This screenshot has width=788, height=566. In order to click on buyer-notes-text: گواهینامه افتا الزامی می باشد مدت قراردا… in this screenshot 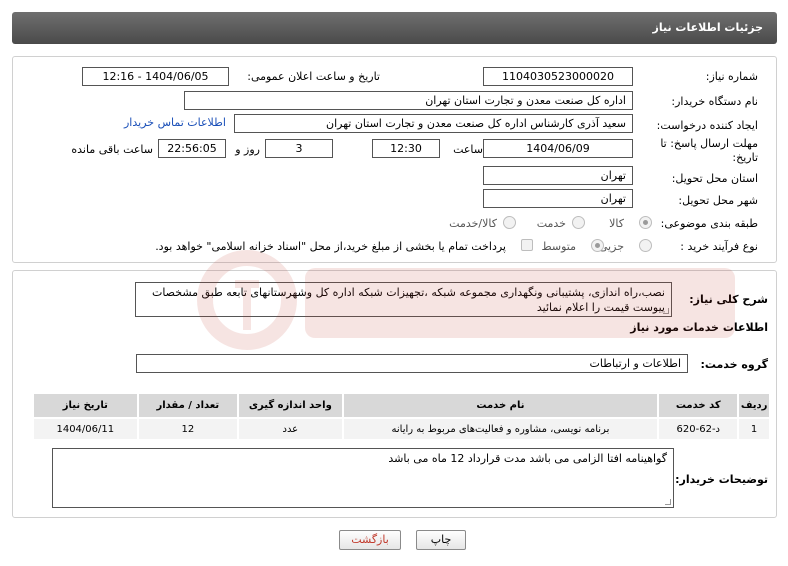, I will do `click(527, 458)`.